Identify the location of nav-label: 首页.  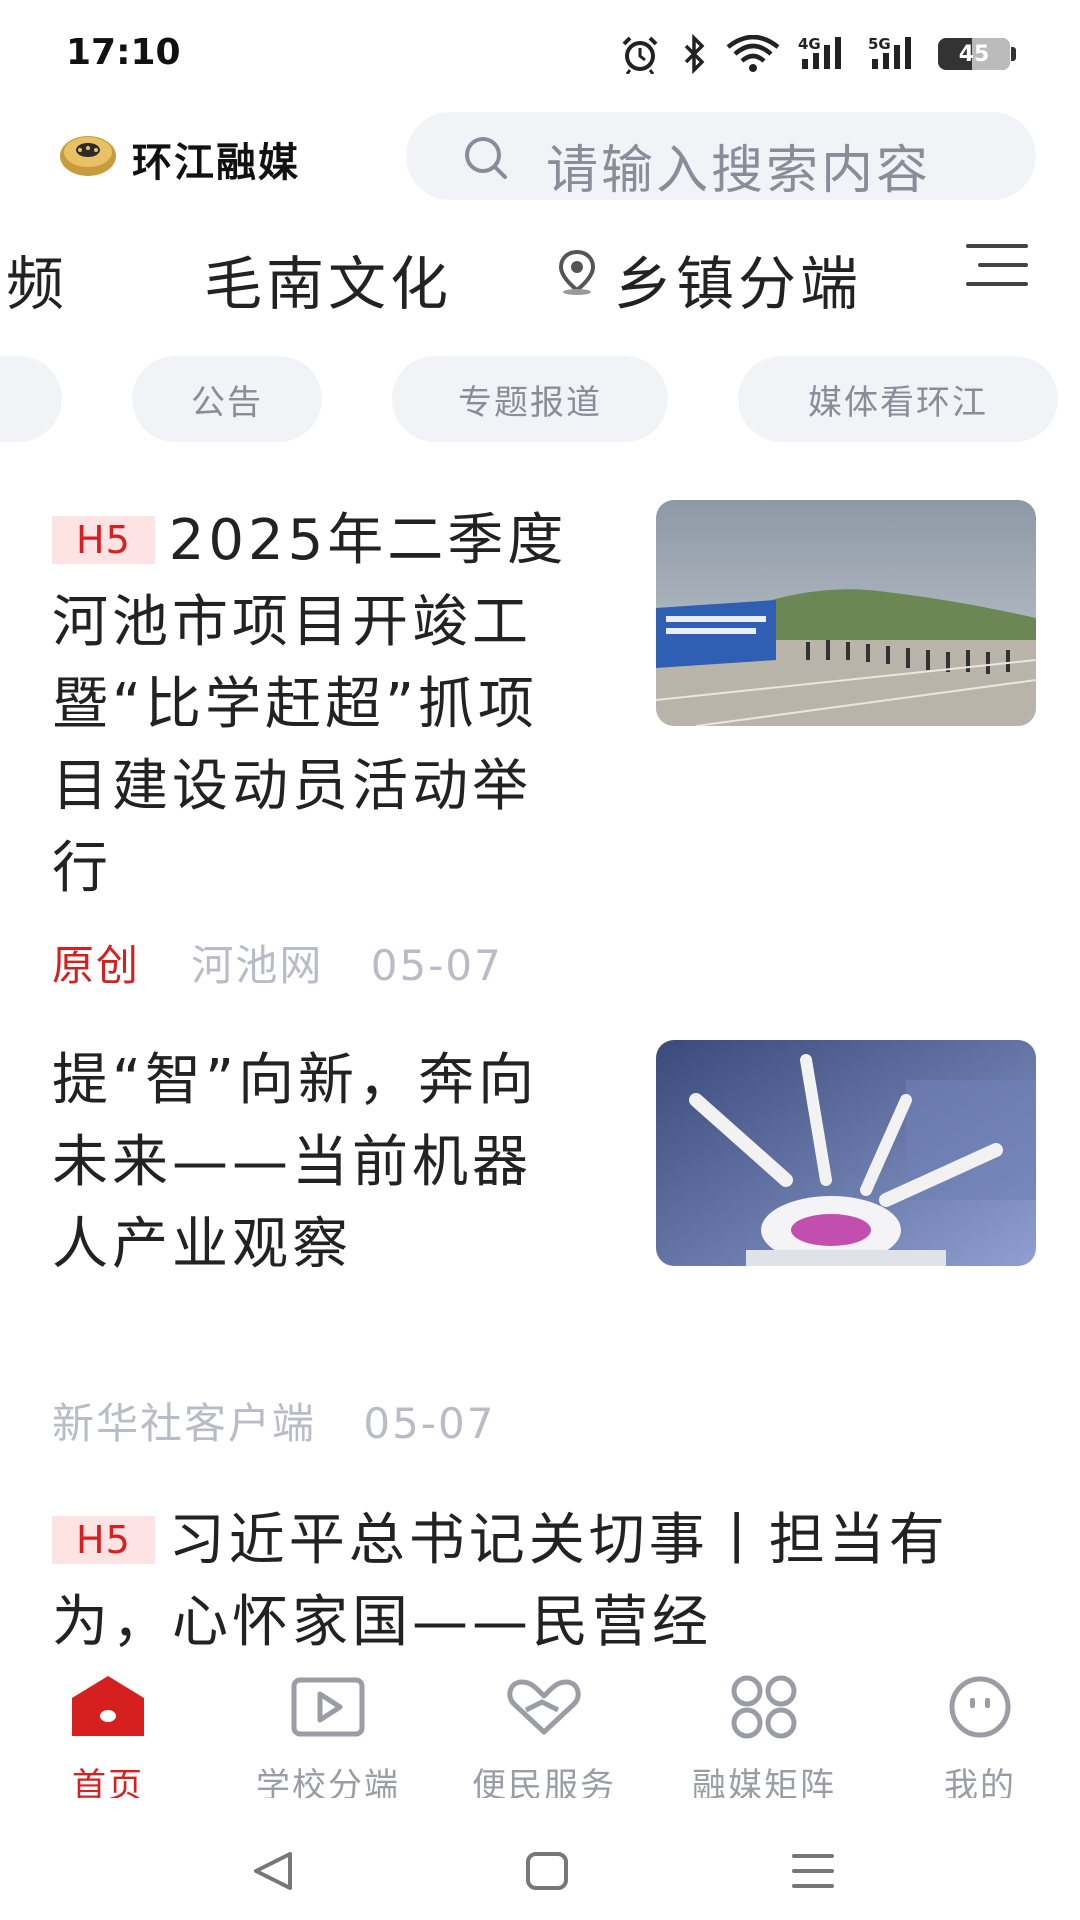
(108, 1782).